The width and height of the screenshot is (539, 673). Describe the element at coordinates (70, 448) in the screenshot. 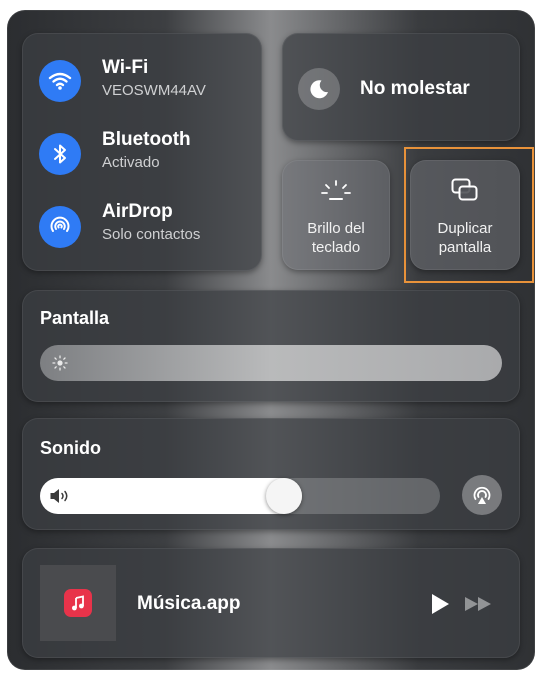

I see `sound-title: Sonido` at that location.